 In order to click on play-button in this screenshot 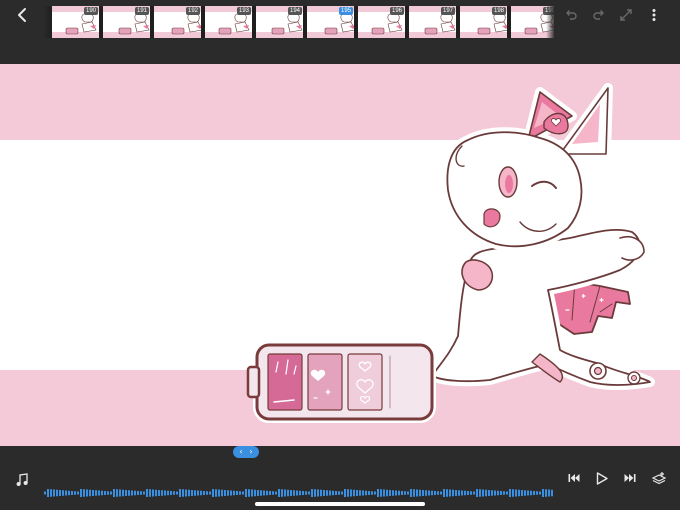, I will do `click(602, 478)`.